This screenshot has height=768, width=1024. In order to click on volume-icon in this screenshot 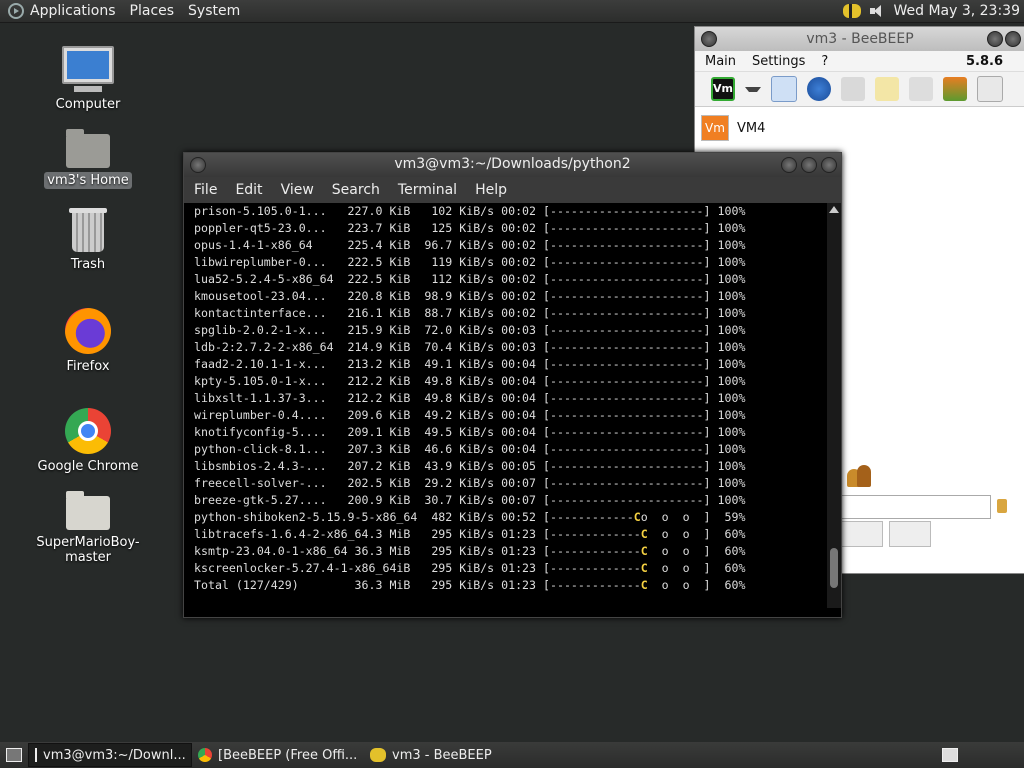, I will do `click(877, 11)`.